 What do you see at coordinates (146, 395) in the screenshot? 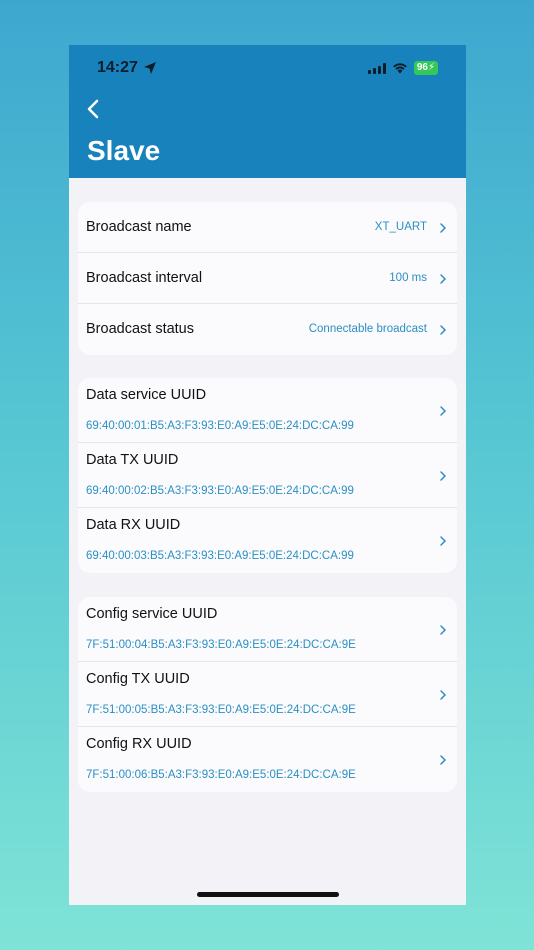
I see `row-label: Data service UUID` at bounding box center [146, 395].